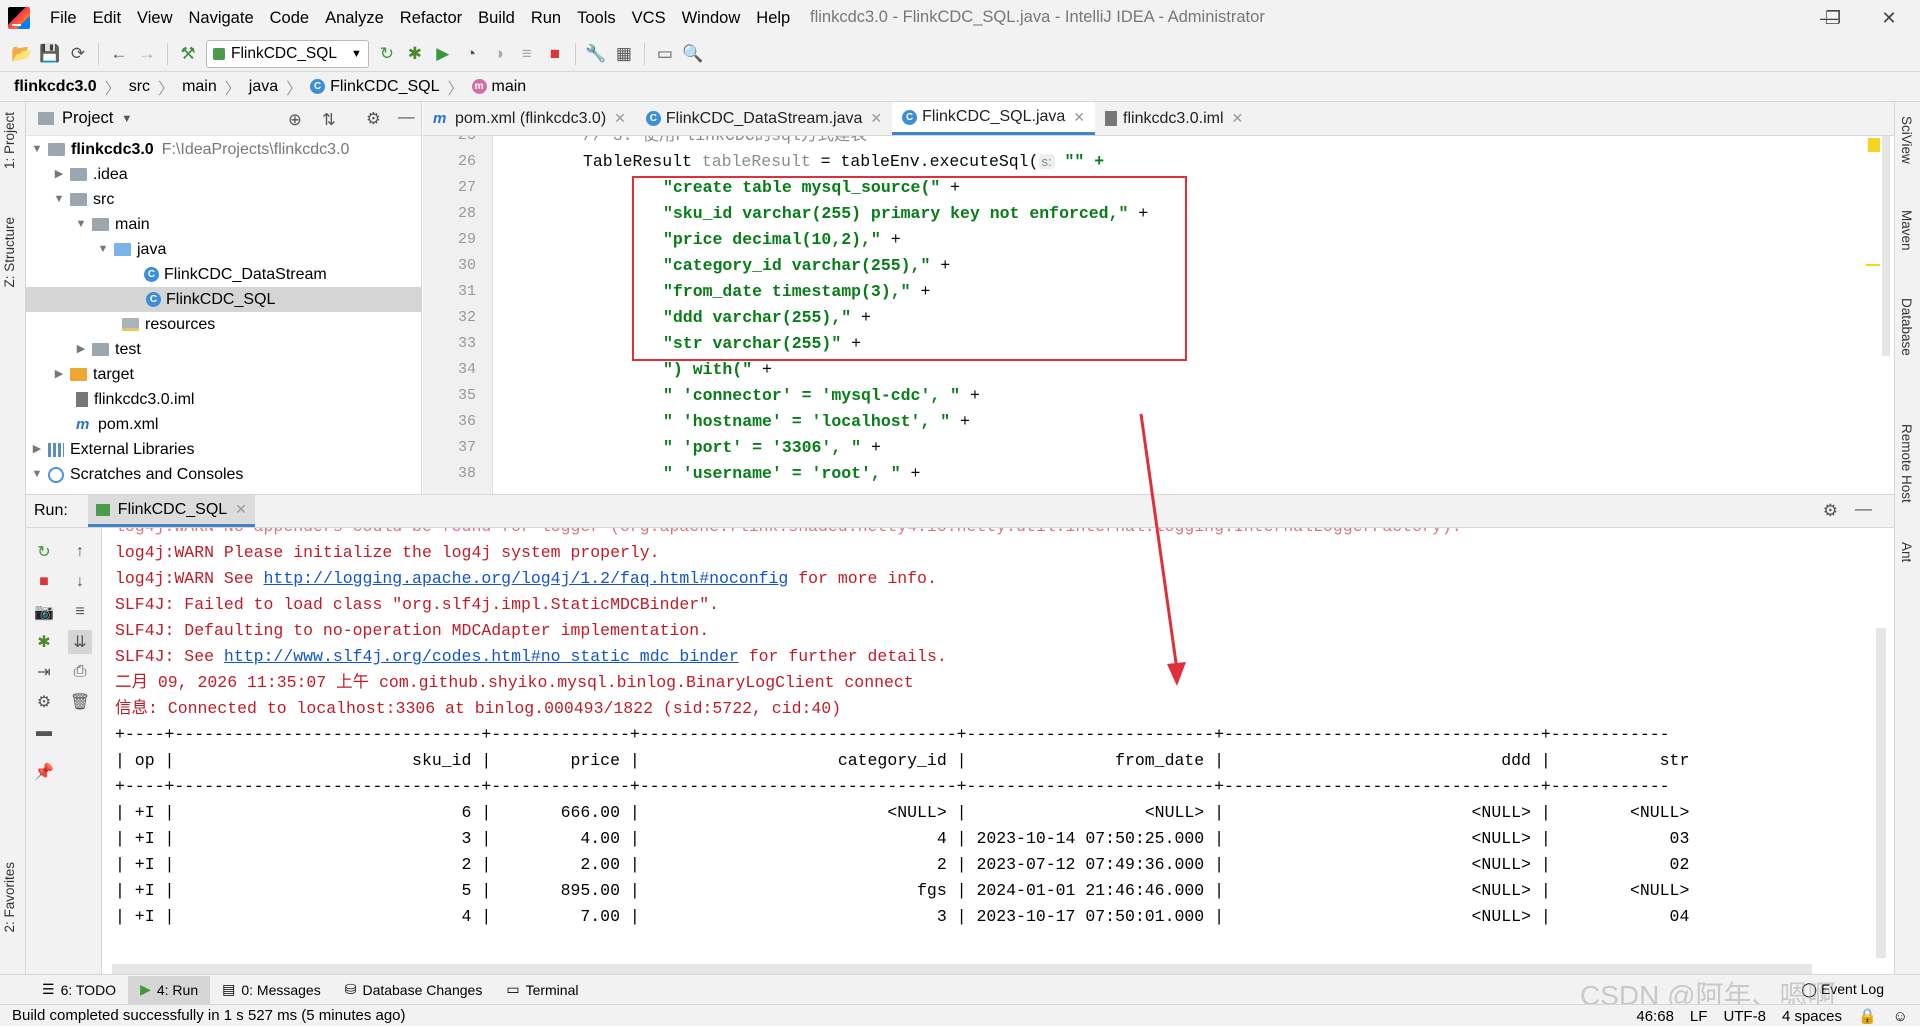 The width and height of the screenshot is (1920, 1027). Describe the element at coordinates (223, 299) in the screenshot. I see `tree-item-sql: C FlinkCDC_SQL` at that location.